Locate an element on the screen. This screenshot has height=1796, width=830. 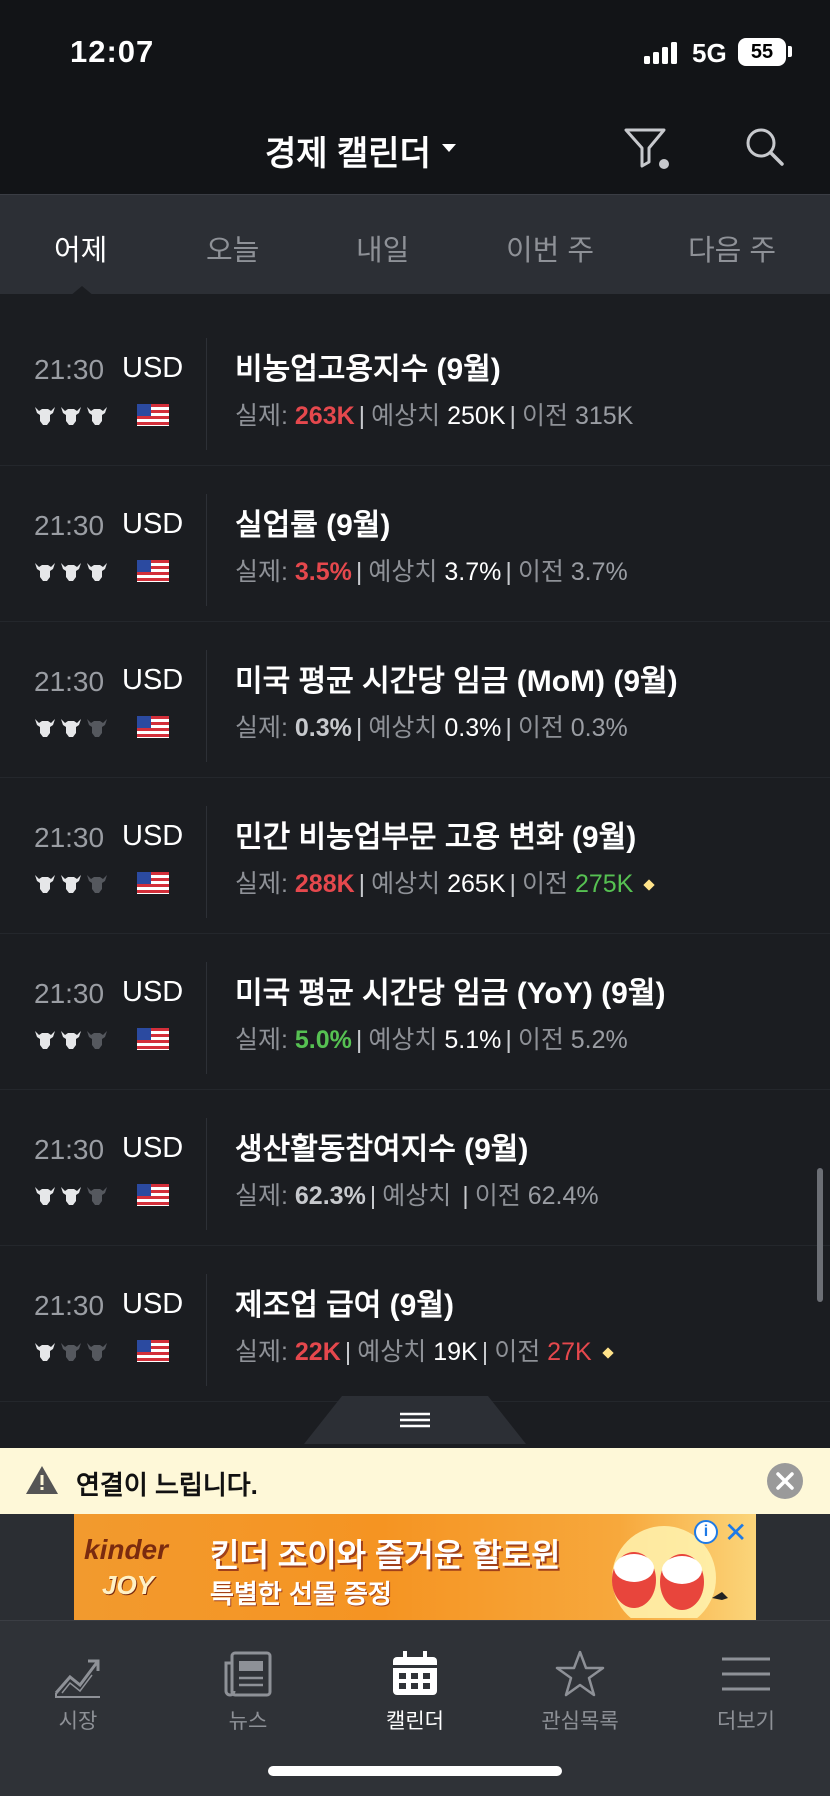
event-name: 민간 비농업부문 고용 변화 (9월) is located at coordinates (436, 837).